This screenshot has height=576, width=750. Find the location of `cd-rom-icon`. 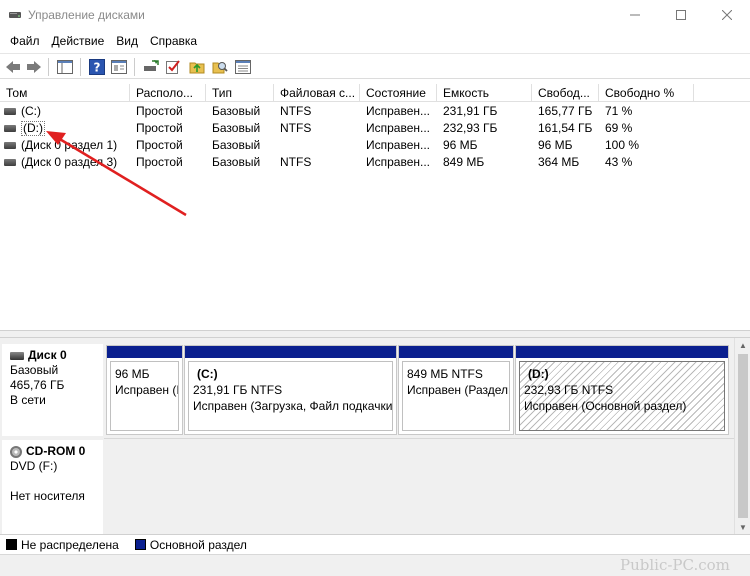

cd-rom-icon is located at coordinates (16, 451).